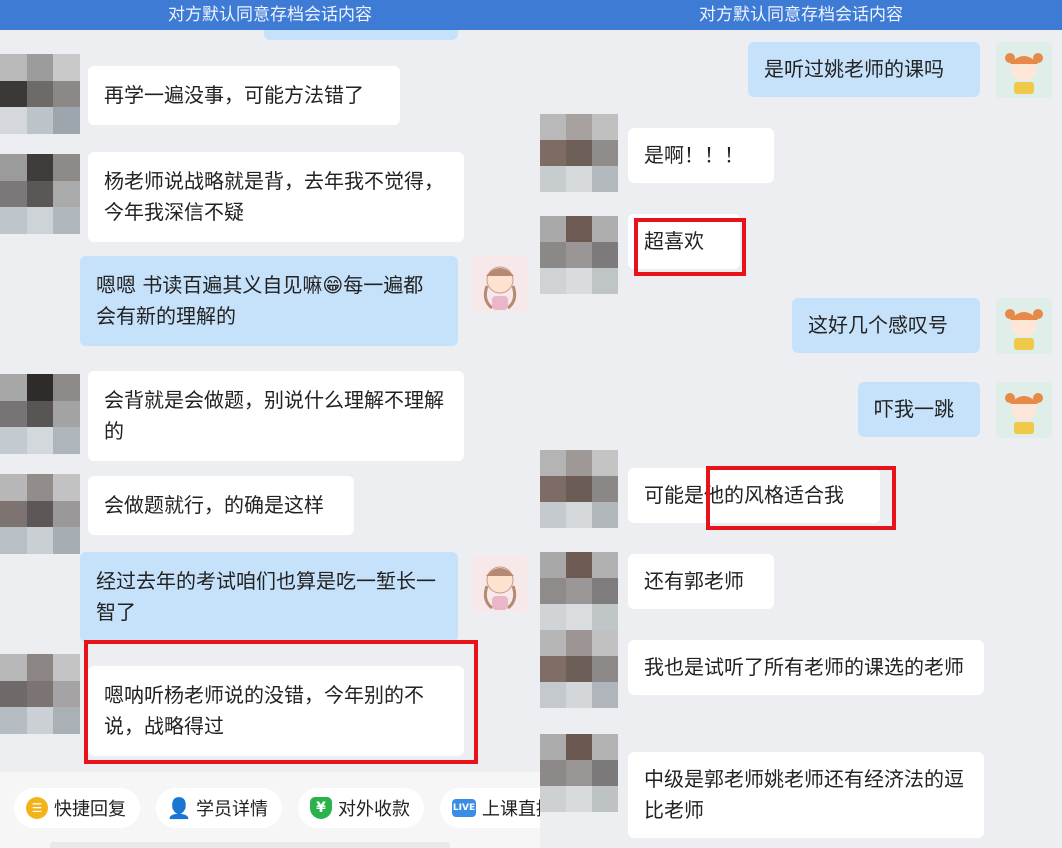  Describe the element at coordinates (221, 505) in the screenshot. I see `incoming-message: 会做题就行，的确是这样` at that location.